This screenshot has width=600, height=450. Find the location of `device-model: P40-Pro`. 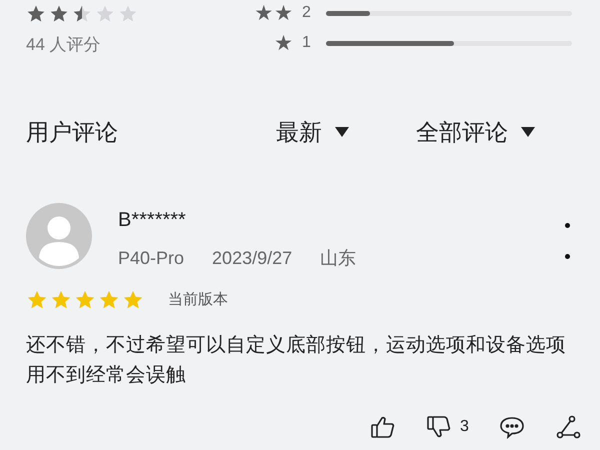

device-model: P40-Pro is located at coordinates (151, 258).